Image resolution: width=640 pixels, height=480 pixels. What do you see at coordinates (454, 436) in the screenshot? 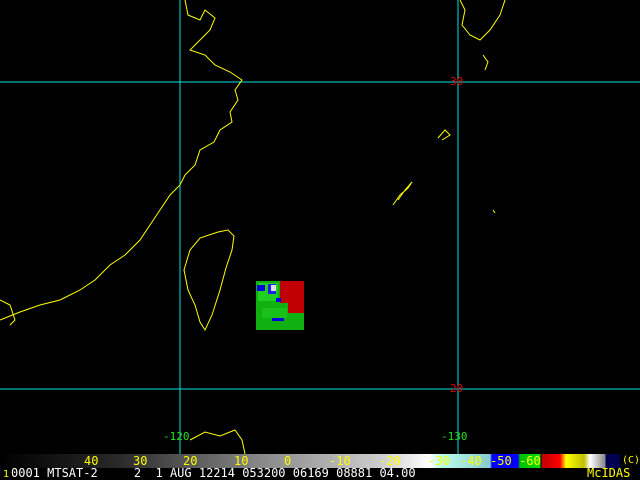
I see `lon-label-130: -130` at bounding box center [454, 436].